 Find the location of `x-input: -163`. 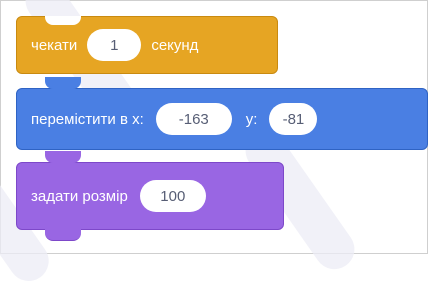

x-input: -163 is located at coordinates (193, 119).